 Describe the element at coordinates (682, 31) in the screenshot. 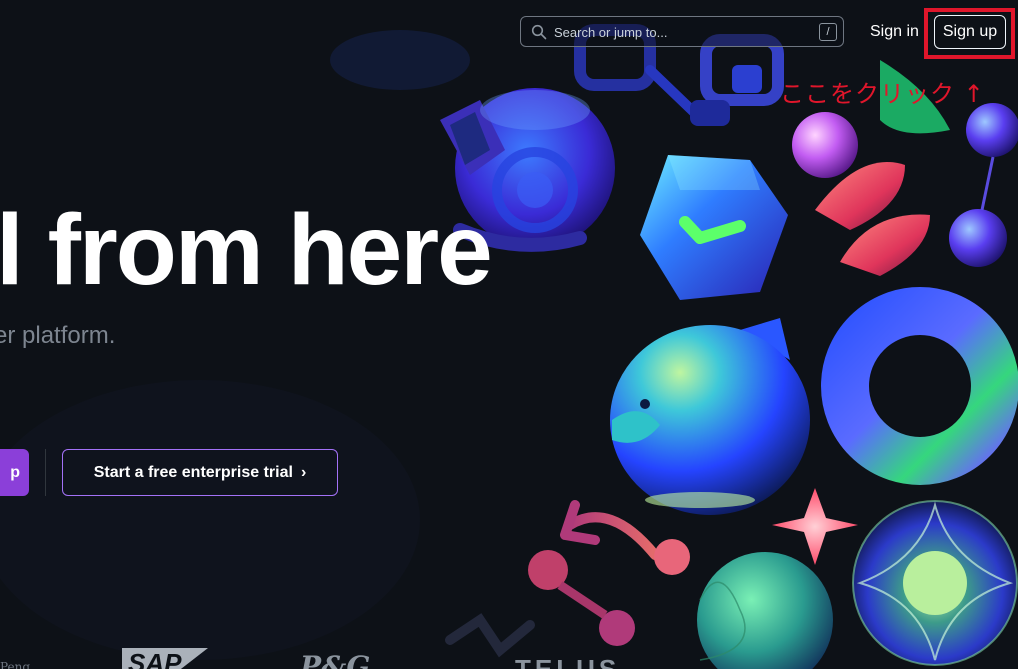

I see `search-input: Search or jump to... /` at that location.